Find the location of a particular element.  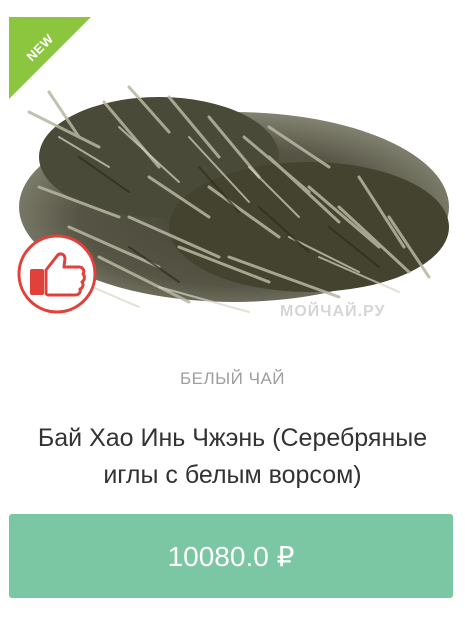

product-title-line-1: Бай Хао Инь Чжэнь (Серебряные is located at coordinates (232, 438).